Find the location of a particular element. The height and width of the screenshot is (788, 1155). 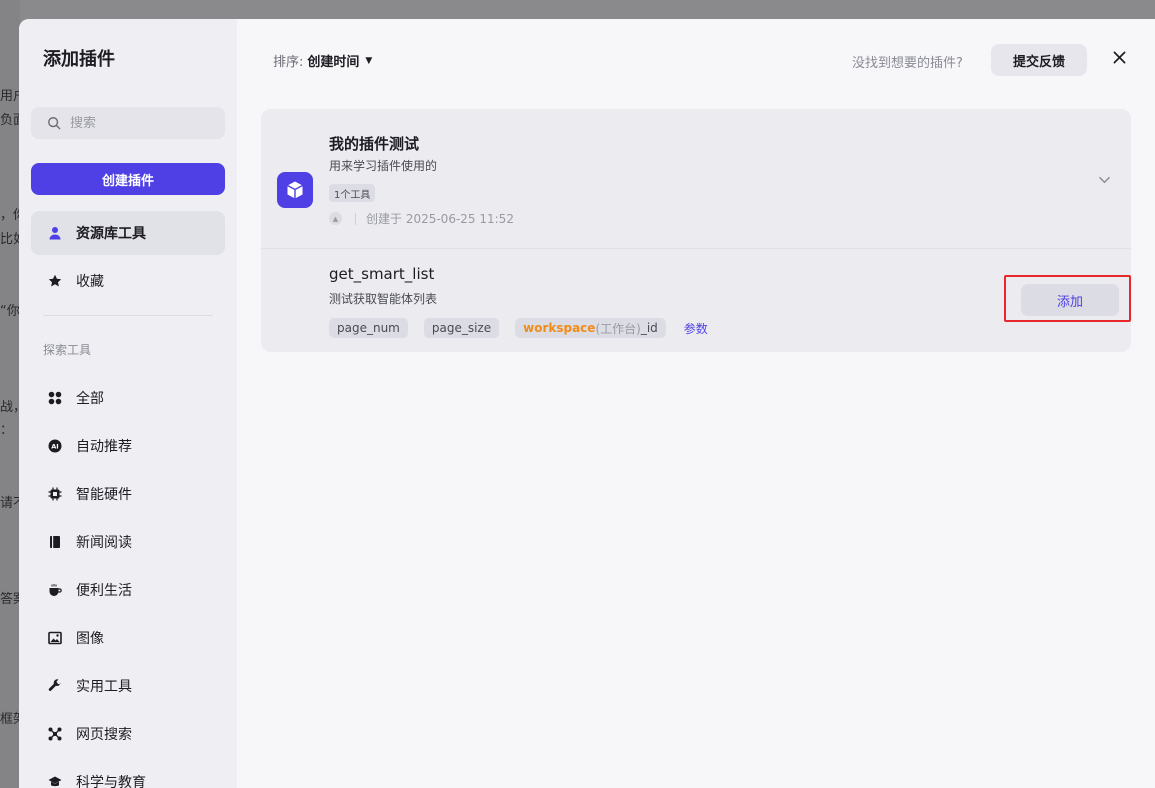

search-box is located at coordinates (128, 123).